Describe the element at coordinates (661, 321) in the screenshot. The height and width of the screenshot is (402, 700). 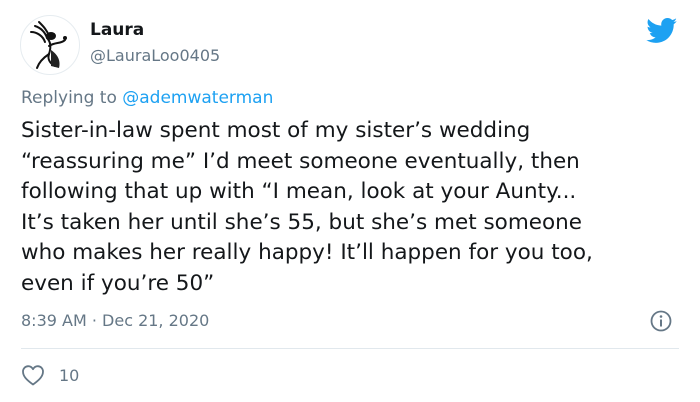
I see `info-icon` at that location.